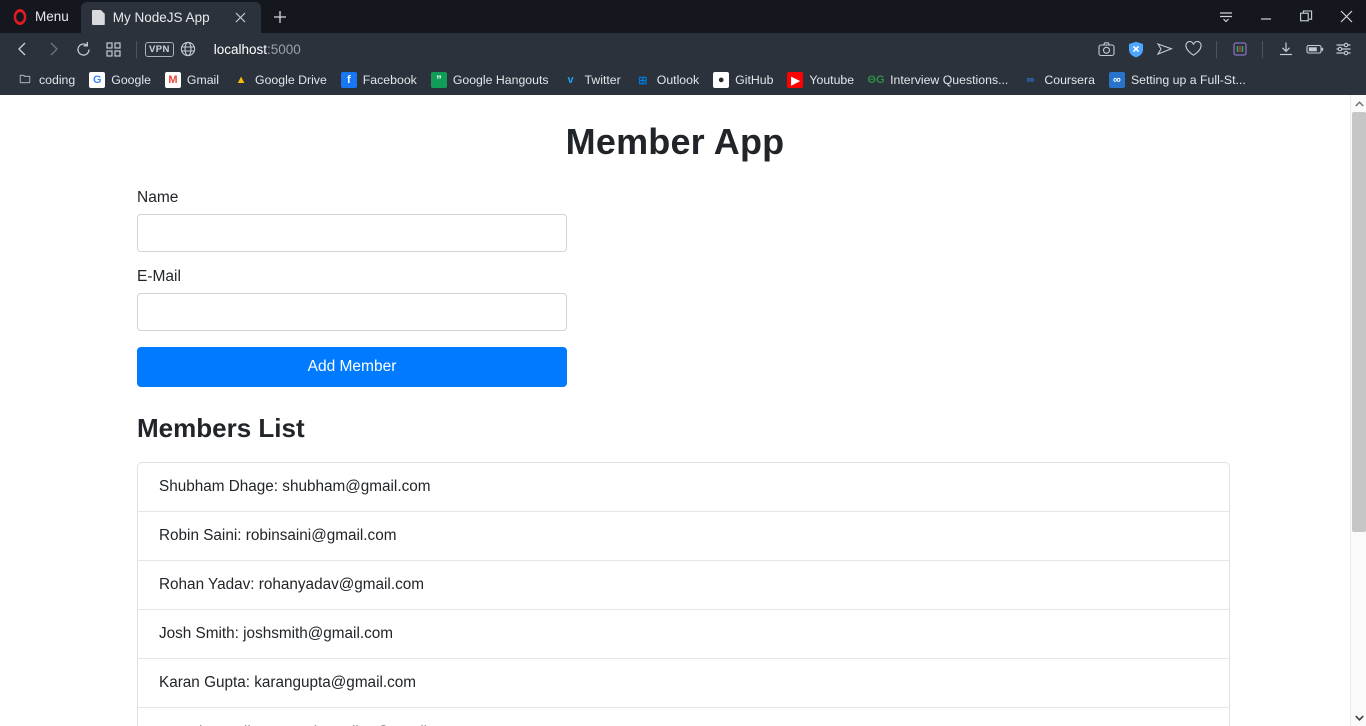  Describe the element at coordinates (721, 80) in the screenshot. I see `github-icon: ●` at that location.